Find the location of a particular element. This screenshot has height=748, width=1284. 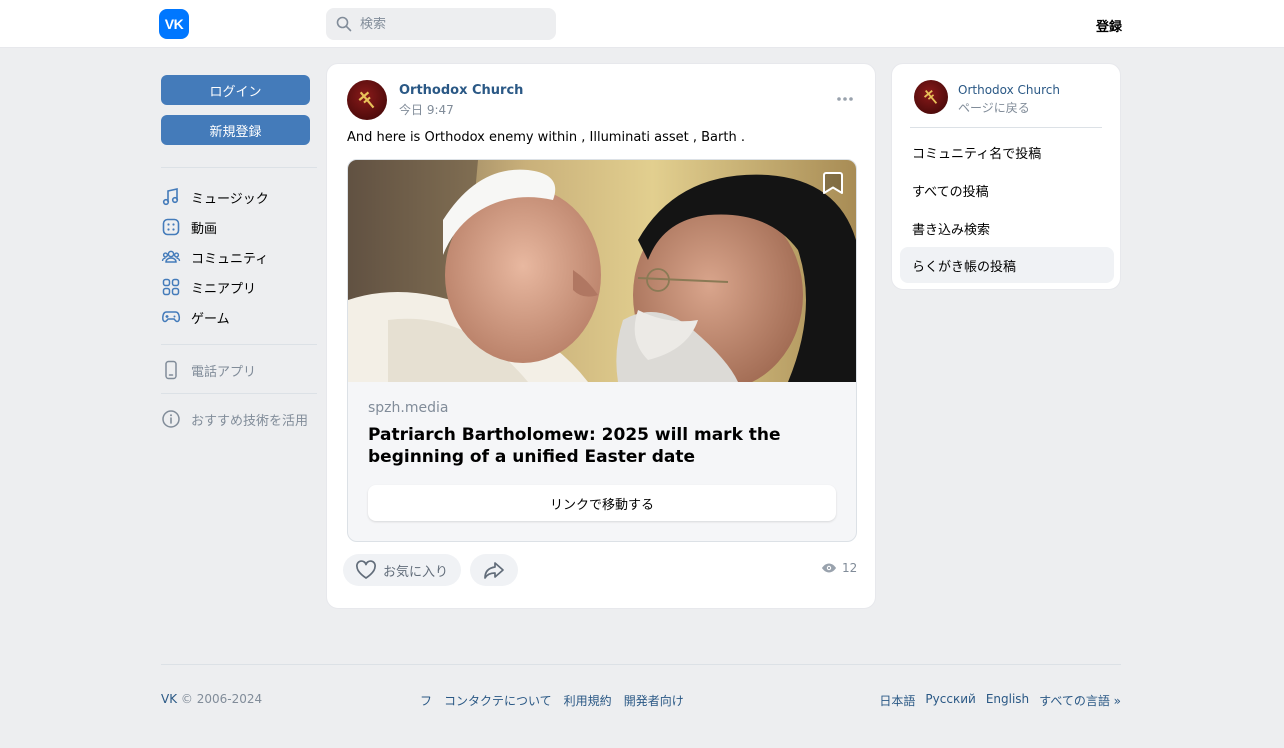

like-label: お気に入り is located at coordinates (416, 572).